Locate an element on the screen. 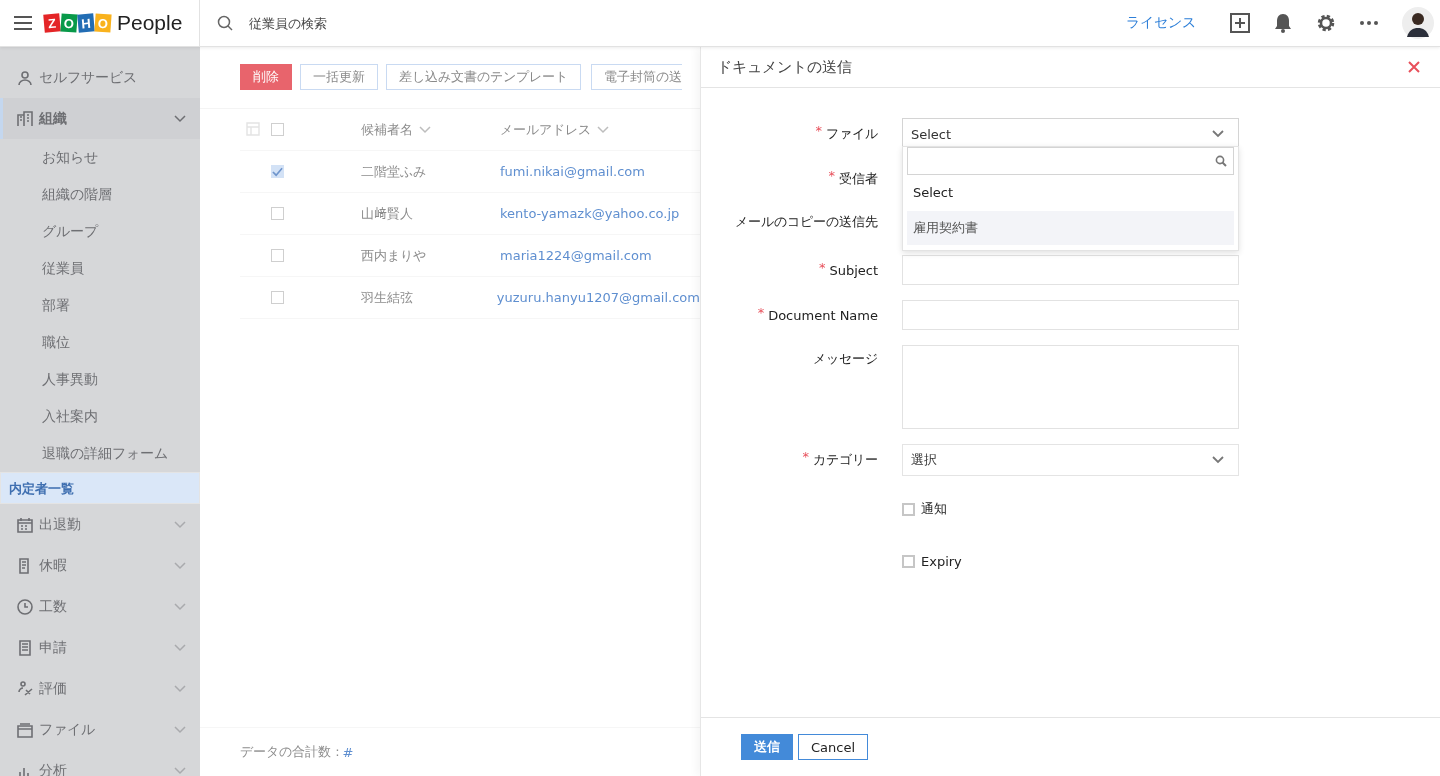  select-field: 選択 is located at coordinates (1070, 460).